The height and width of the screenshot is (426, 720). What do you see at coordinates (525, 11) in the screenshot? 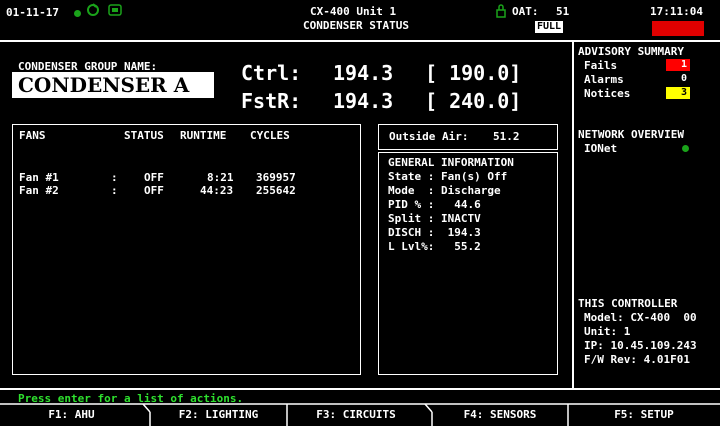
I see `oat-label: OAT:` at bounding box center [525, 11].